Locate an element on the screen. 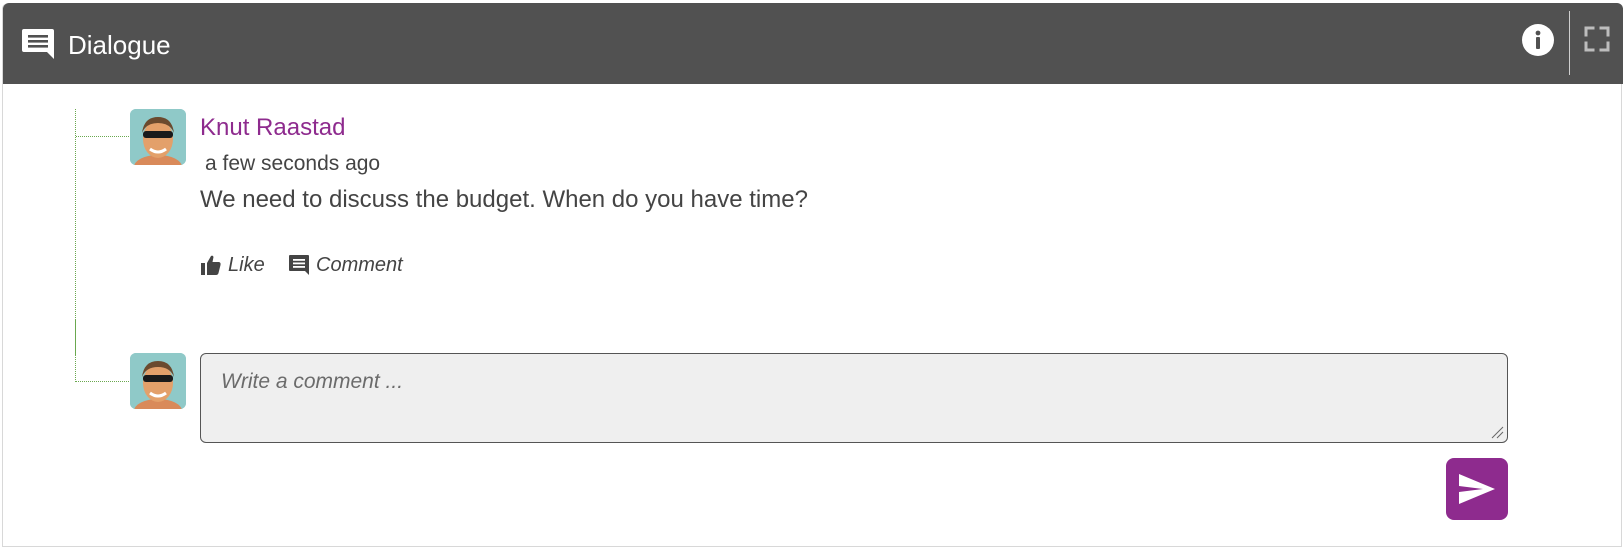 This screenshot has height=547, width=1624. current-user-avatar is located at coordinates (158, 381).